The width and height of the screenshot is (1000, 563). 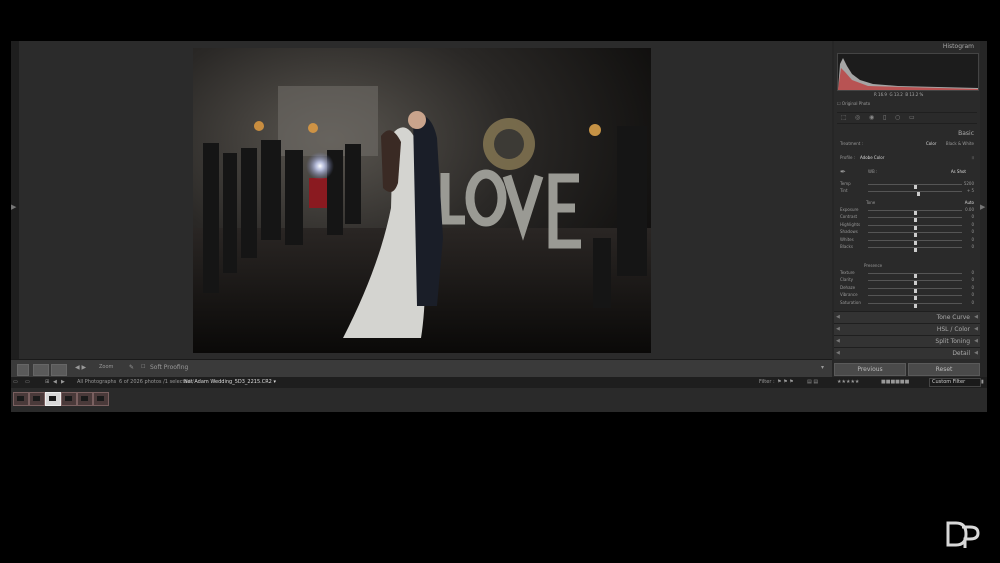 I want to click on crop-icon: ⬚, so click(x=844, y=117).